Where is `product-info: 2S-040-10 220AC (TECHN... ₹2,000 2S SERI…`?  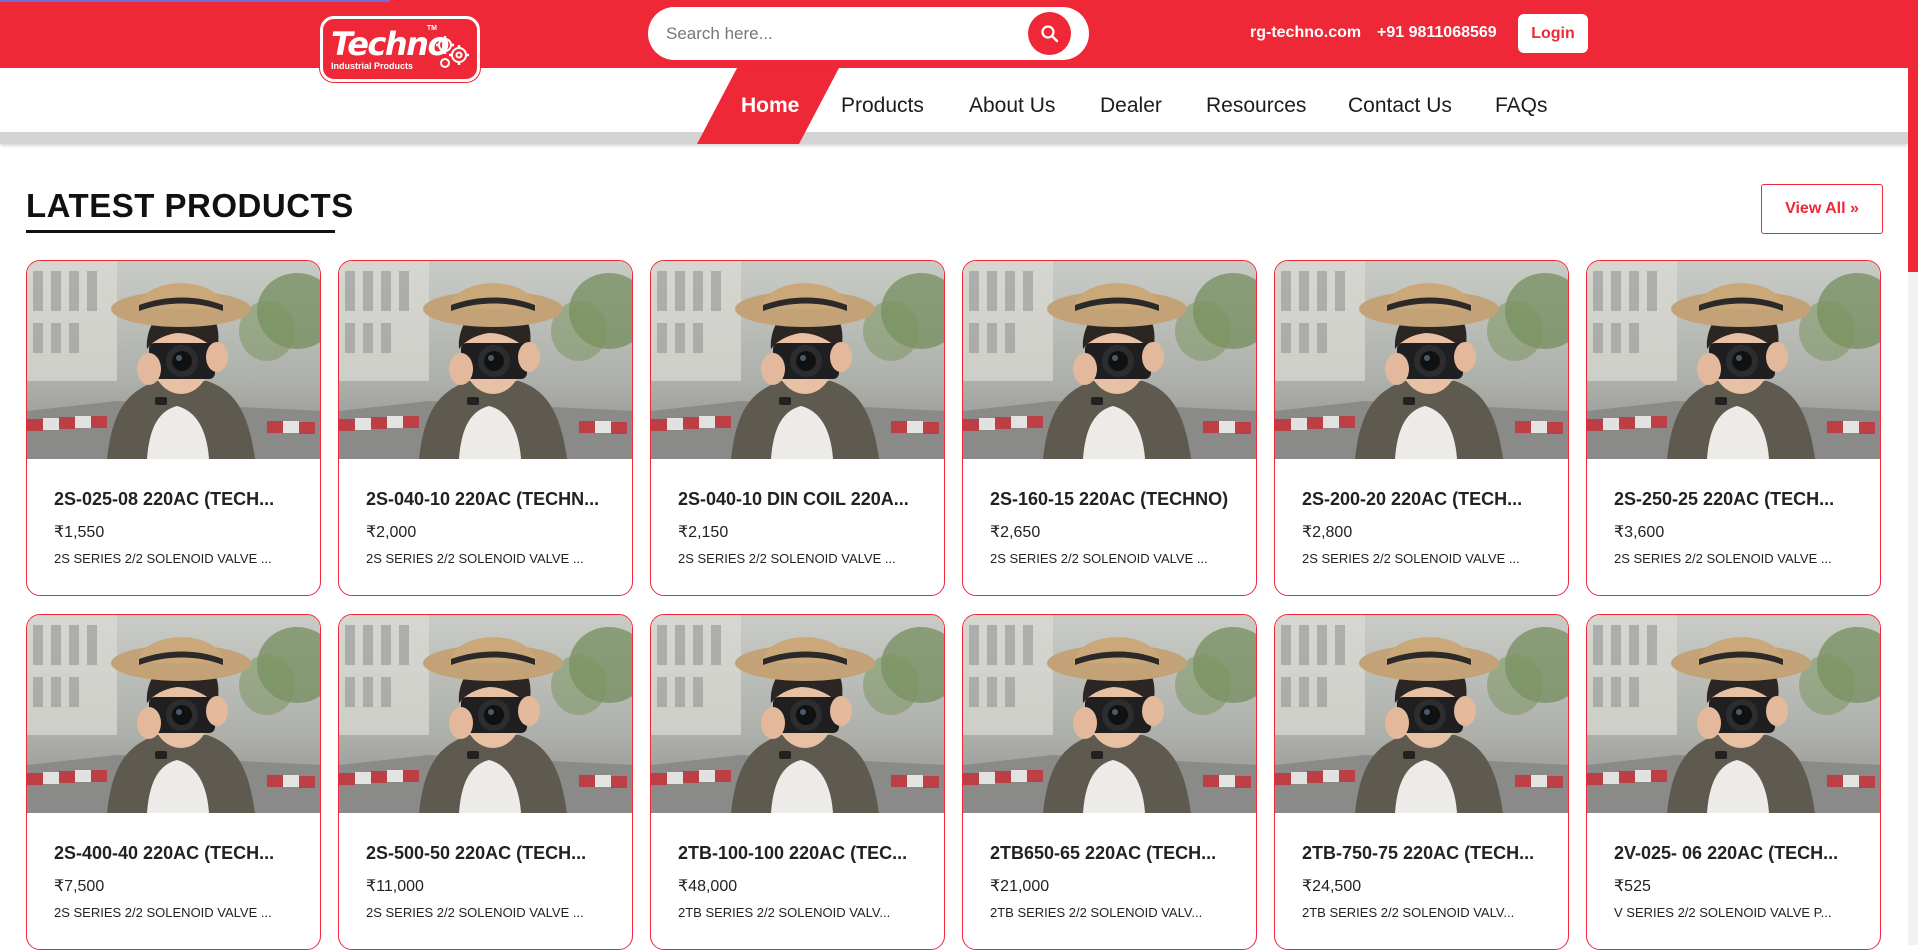
product-info: 2S-040-10 220AC (TECHN... ₹2,000 2S SERI… is located at coordinates (485, 512).